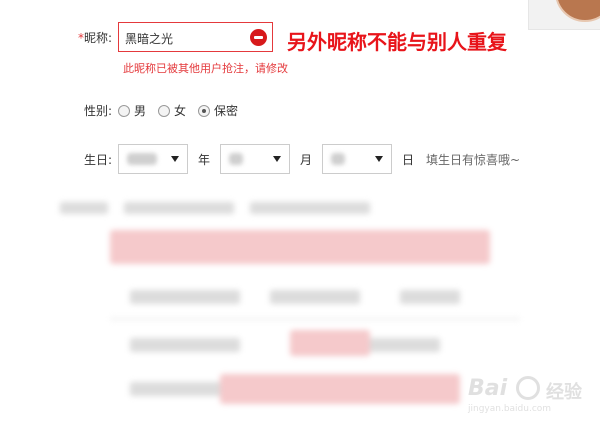  Describe the element at coordinates (132, 110) in the screenshot. I see `gender-option-male: 男` at that location.